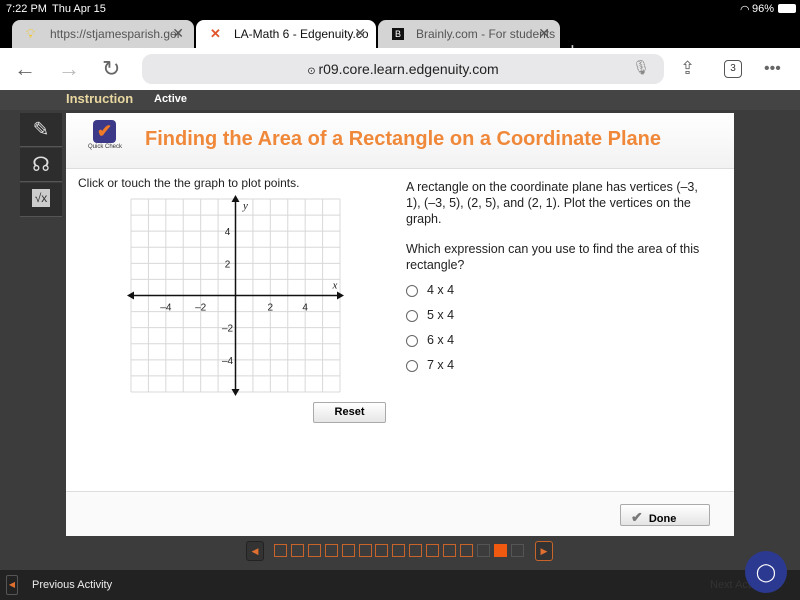  Describe the element at coordinates (105, 147) in the screenshot. I see `quick-check-label: Quick Check` at that location.